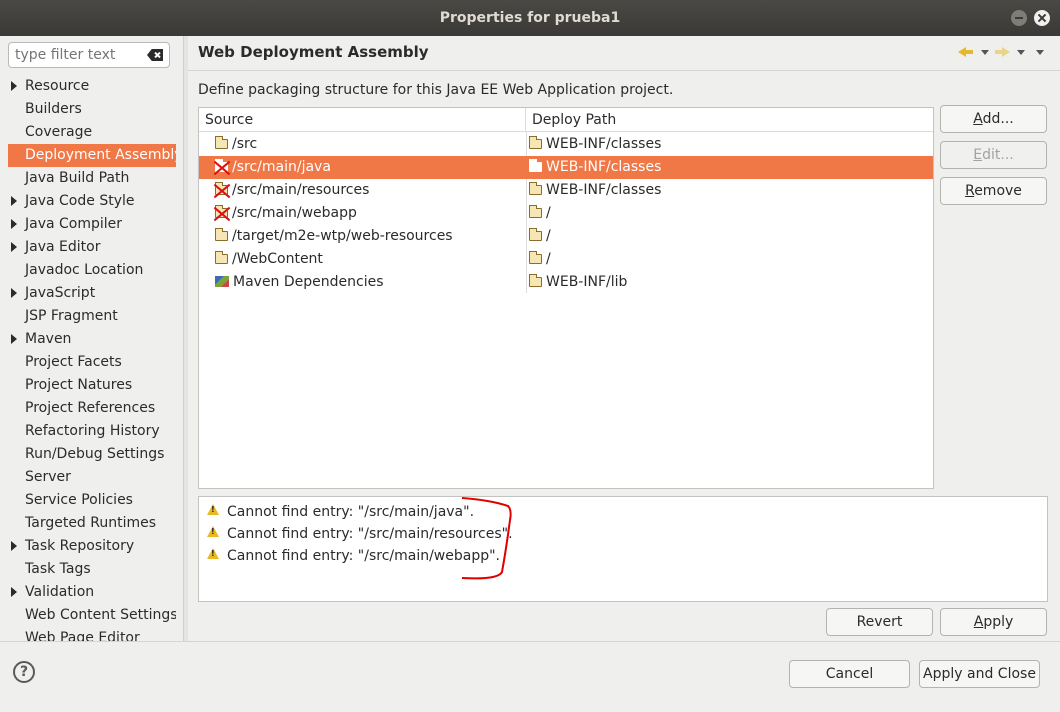 The image size is (1060, 712). Describe the element at coordinates (979, 674) in the screenshot. I see `apply-and-close-button: Apply and Close` at that location.